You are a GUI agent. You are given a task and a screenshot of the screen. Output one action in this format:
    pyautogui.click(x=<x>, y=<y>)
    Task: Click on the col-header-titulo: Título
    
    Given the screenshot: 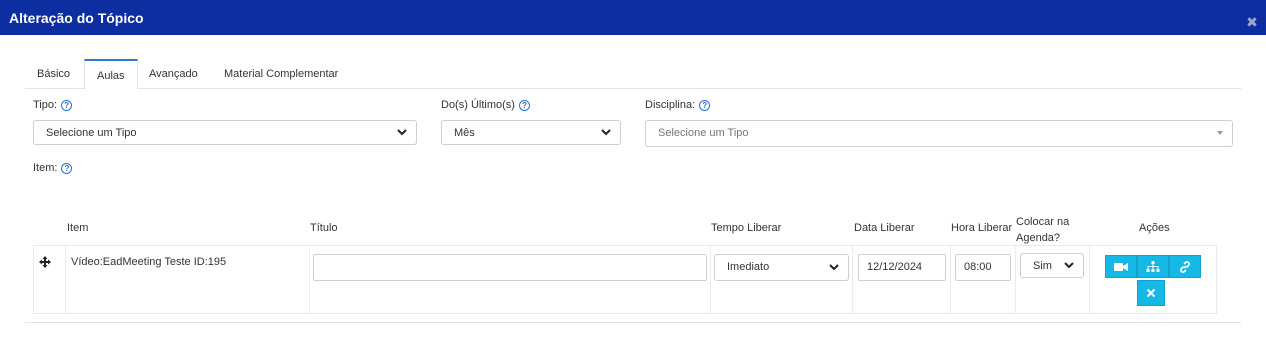 What is the action you would take?
    pyautogui.click(x=324, y=228)
    